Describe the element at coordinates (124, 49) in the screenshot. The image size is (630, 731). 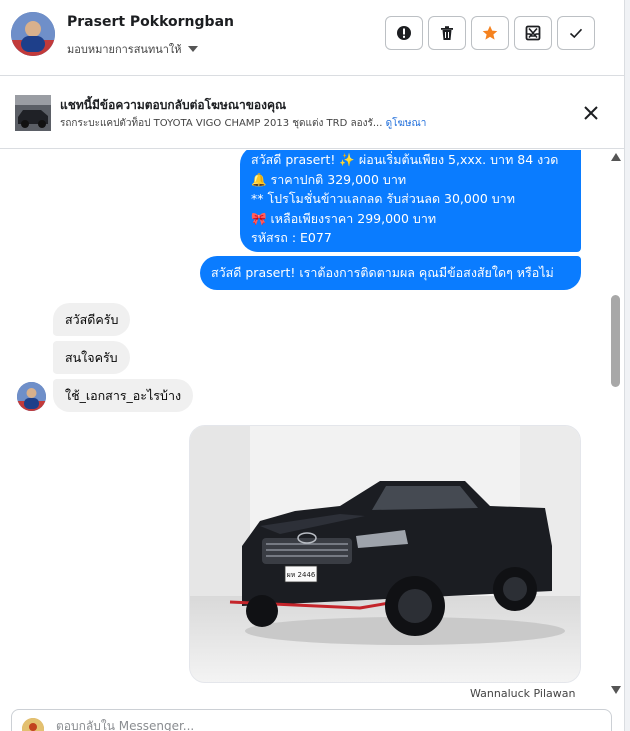
I see `assign-label: มอบหมายการสนทนาให้` at that location.